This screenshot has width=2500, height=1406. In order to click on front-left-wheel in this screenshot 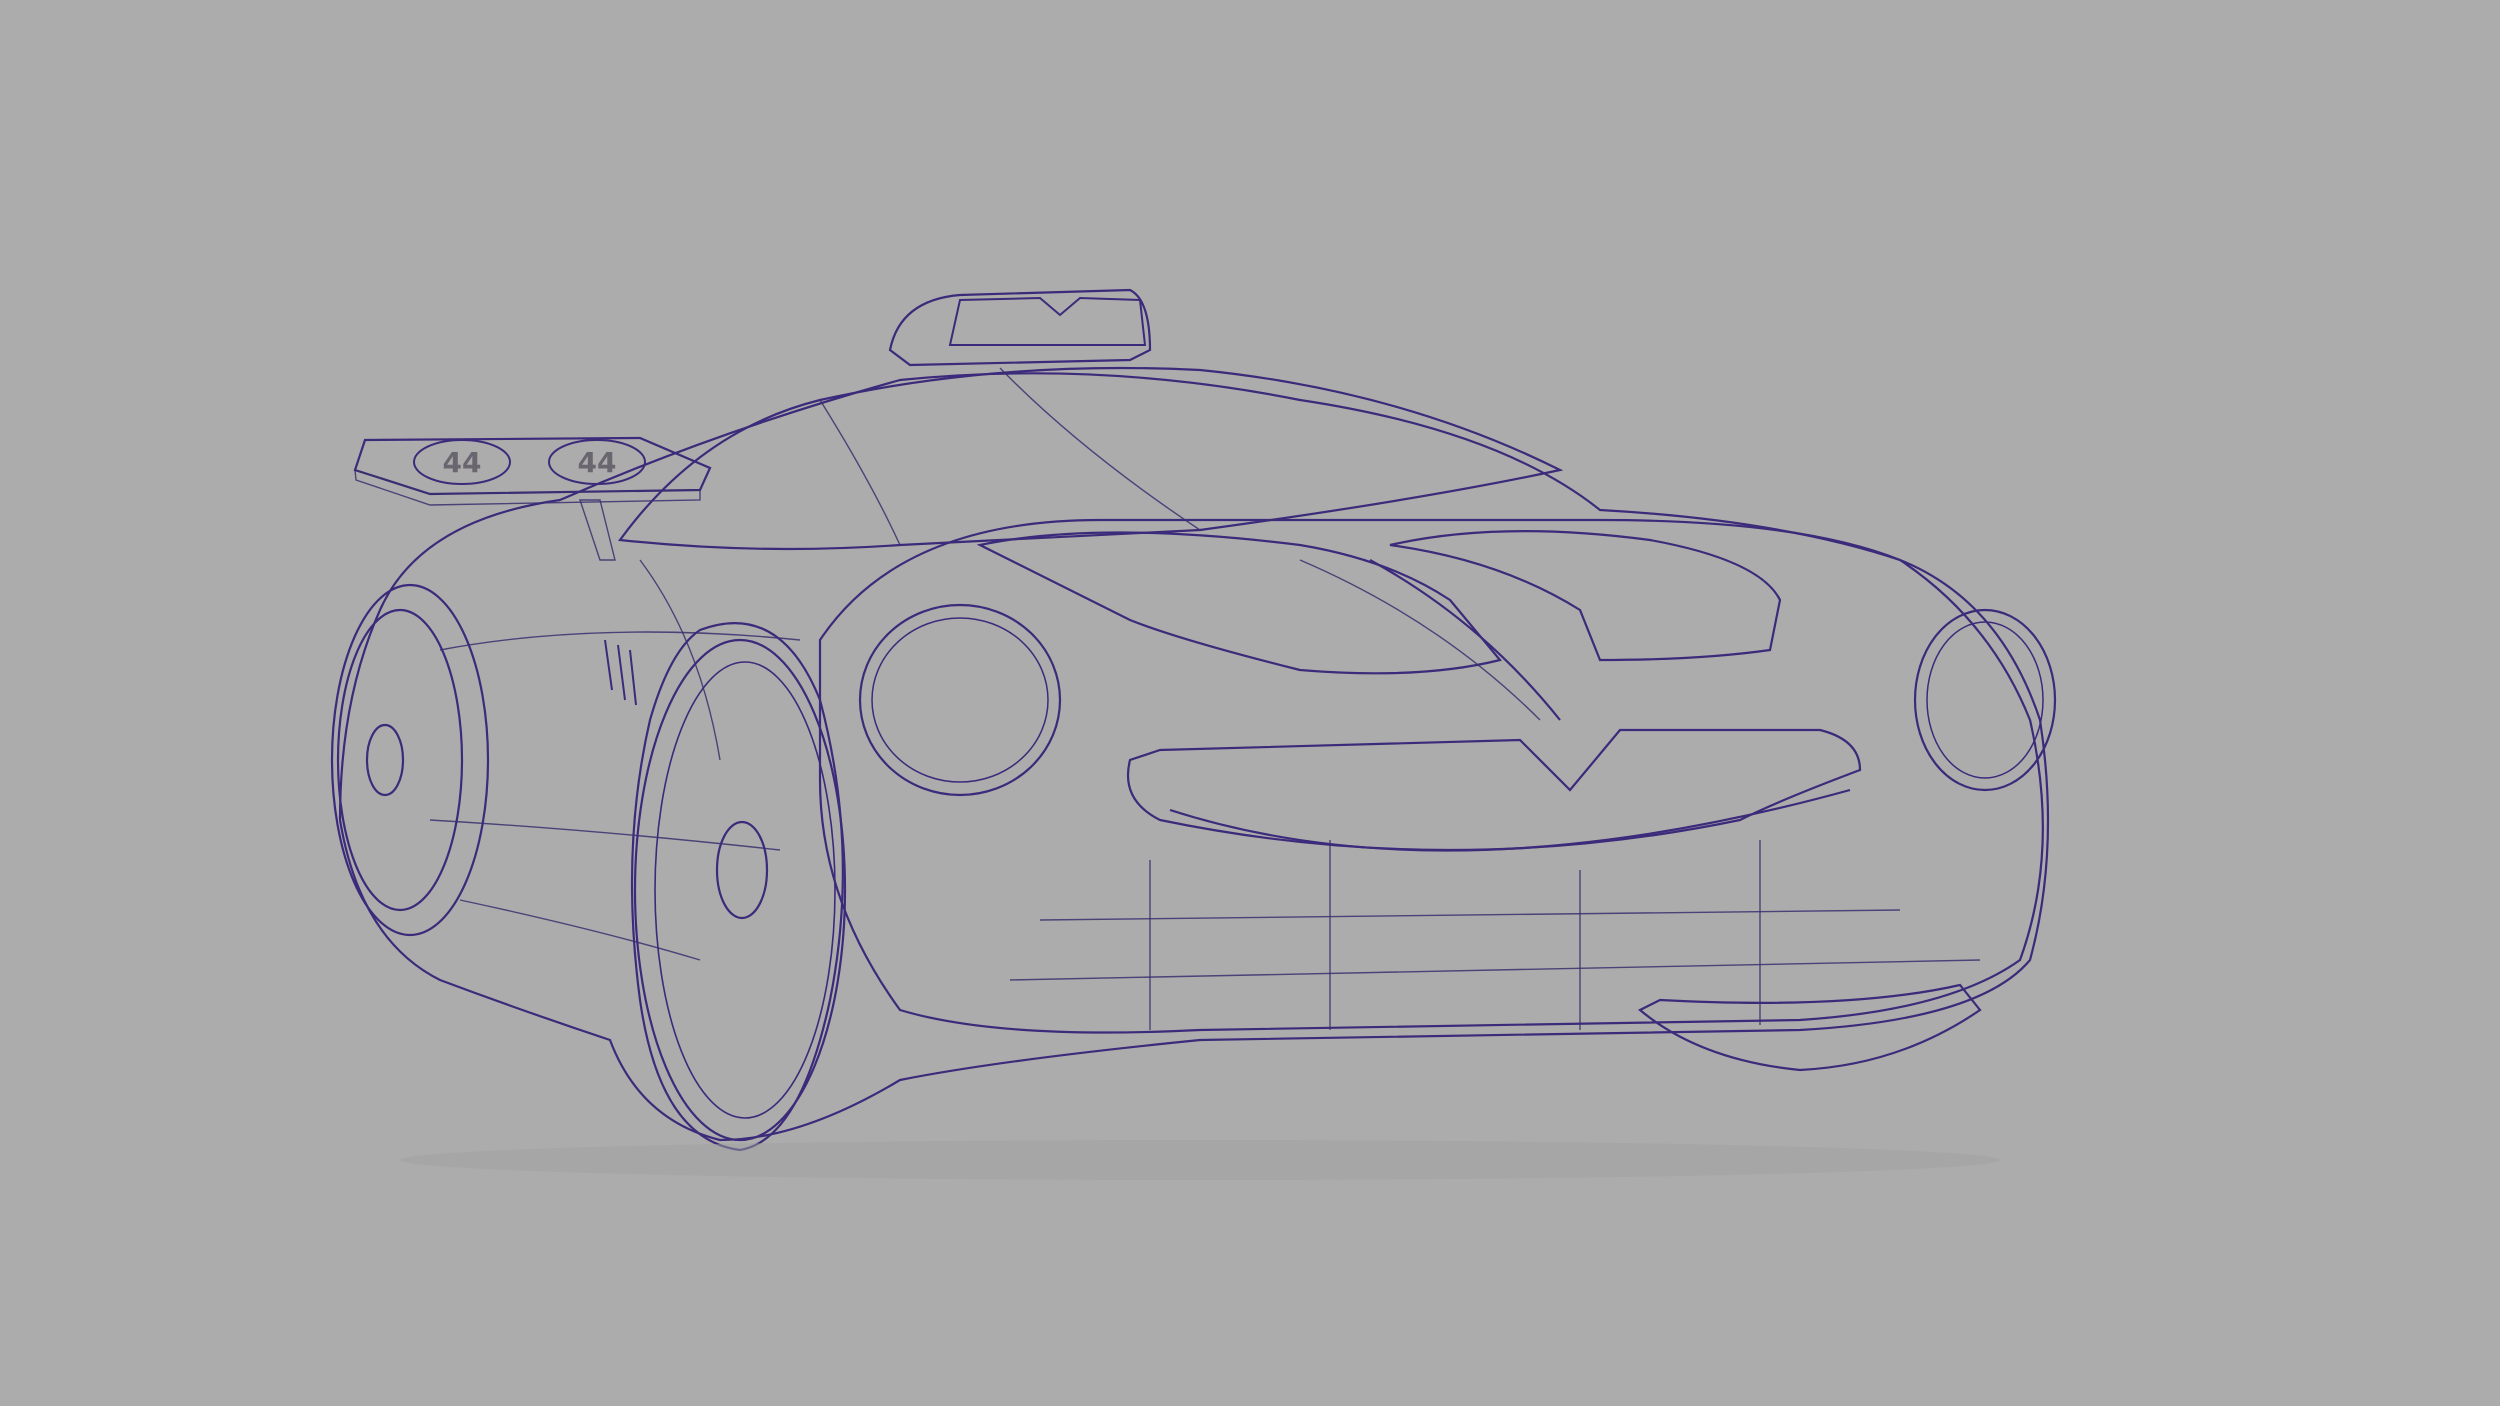, I will do `click(738, 887)`.